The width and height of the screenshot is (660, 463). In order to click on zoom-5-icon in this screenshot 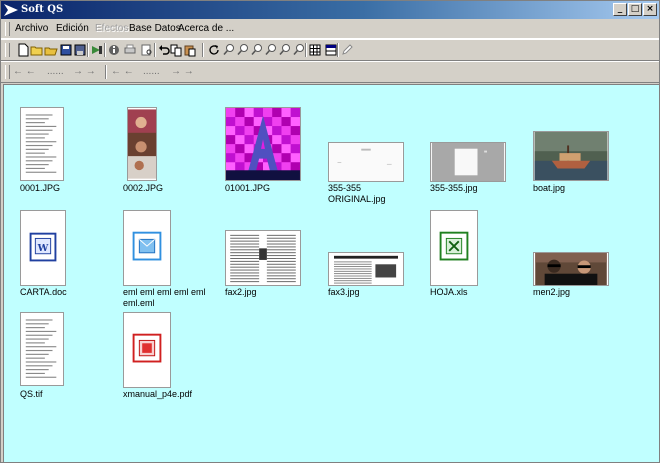, I will do `click(284, 50)`.